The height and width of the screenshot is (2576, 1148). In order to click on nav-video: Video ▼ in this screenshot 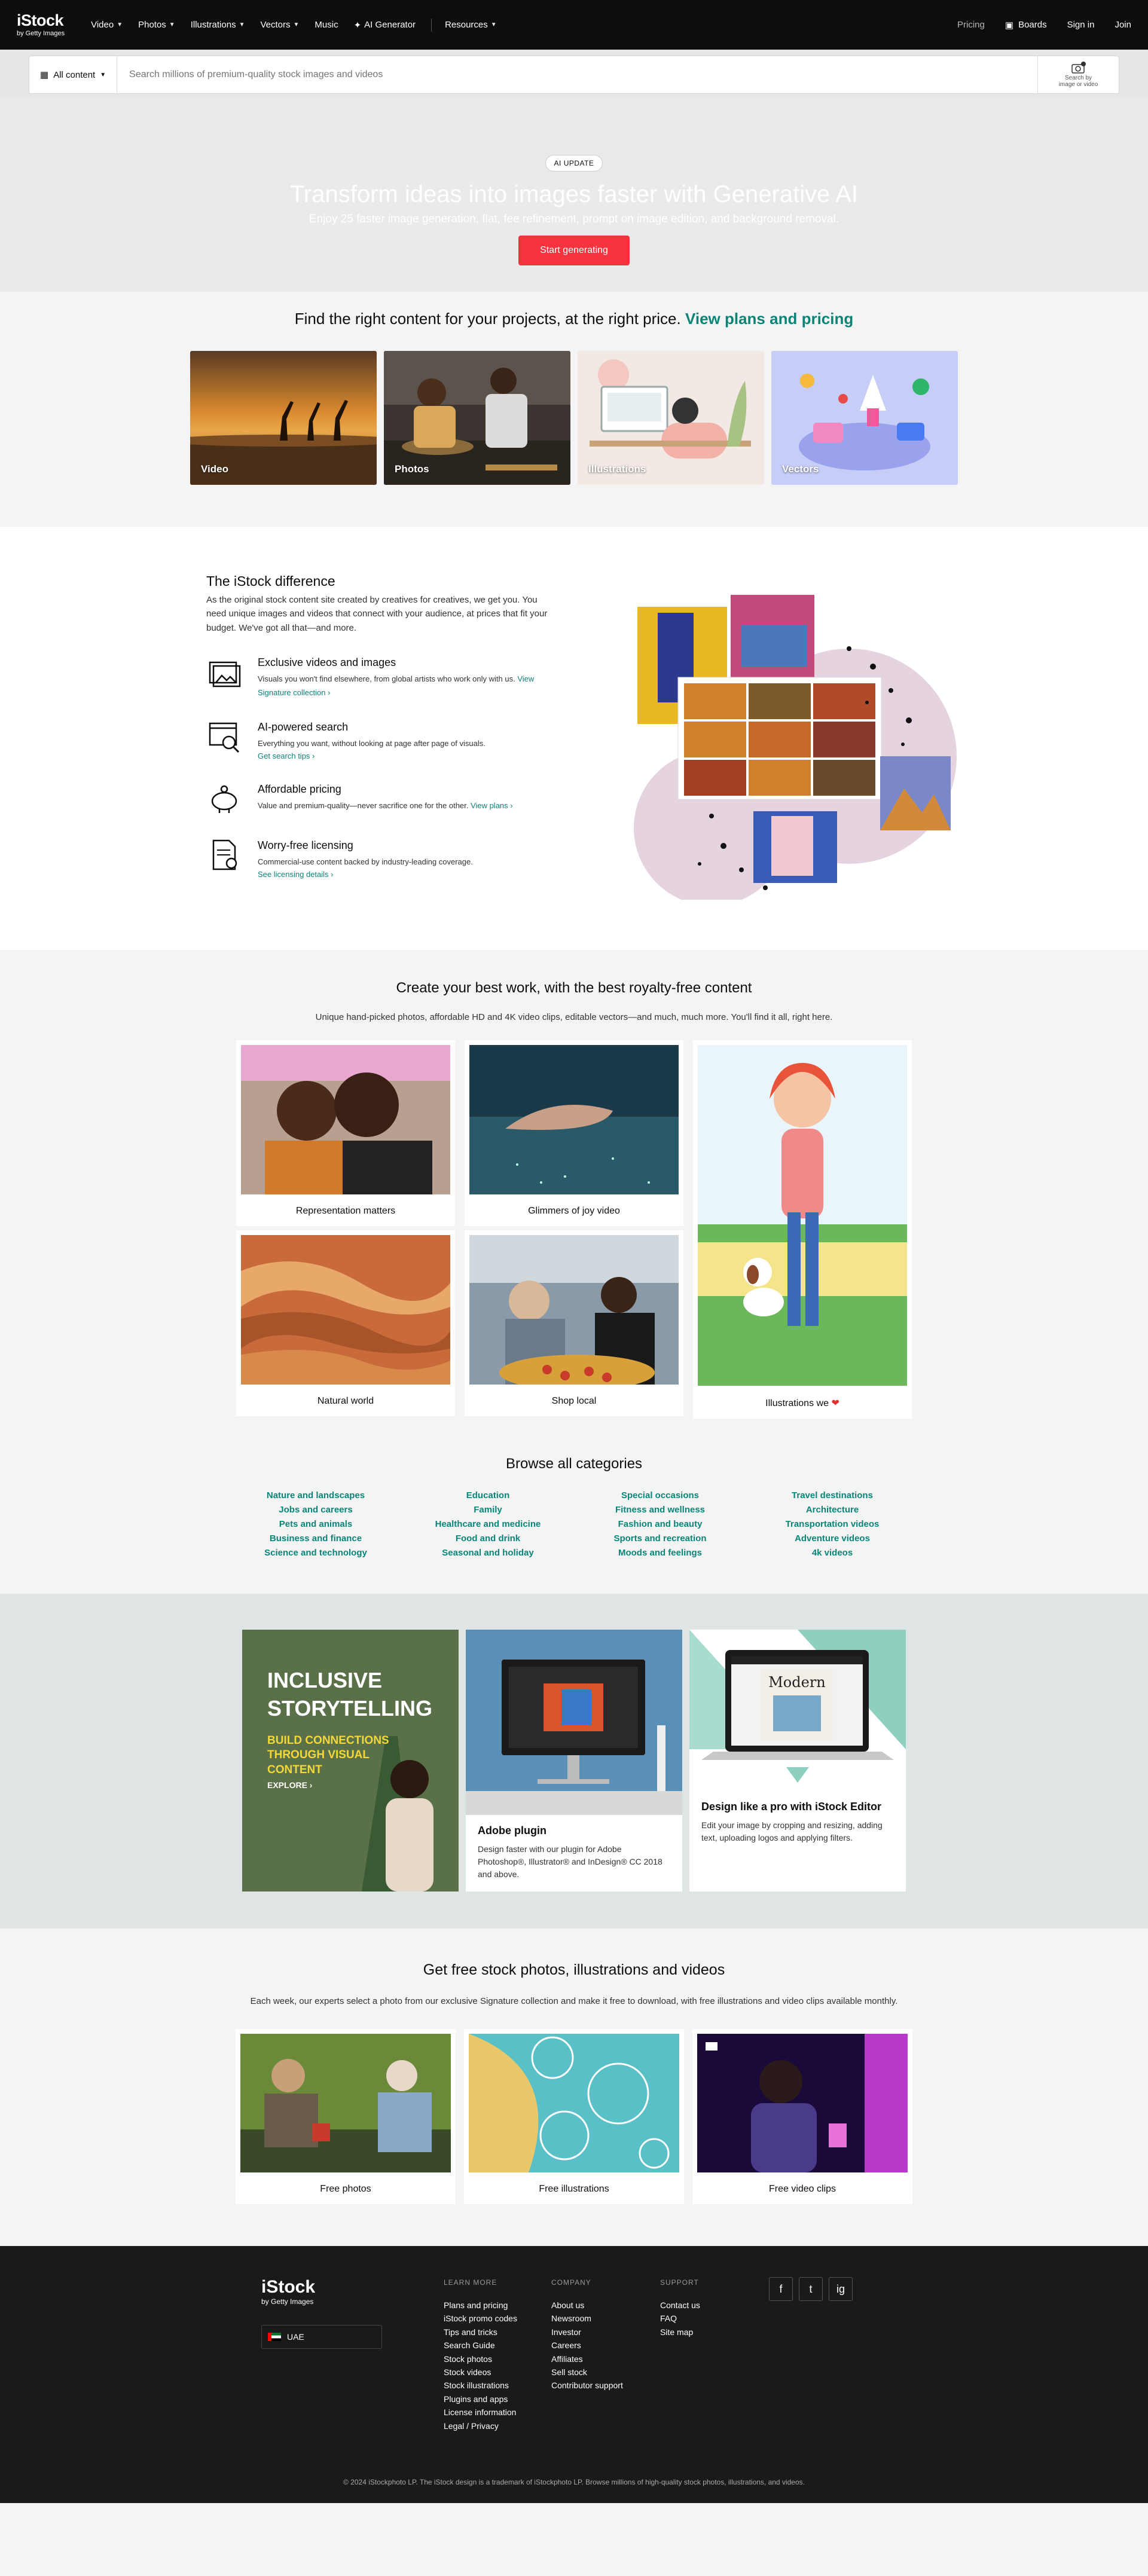, I will do `click(107, 25)`.